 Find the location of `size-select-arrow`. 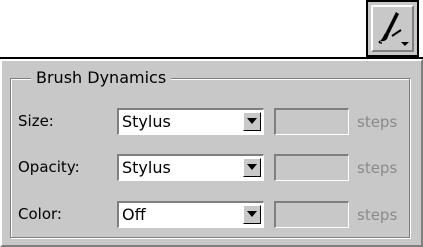

size-select-arrow is located at coordinates (252, 121).